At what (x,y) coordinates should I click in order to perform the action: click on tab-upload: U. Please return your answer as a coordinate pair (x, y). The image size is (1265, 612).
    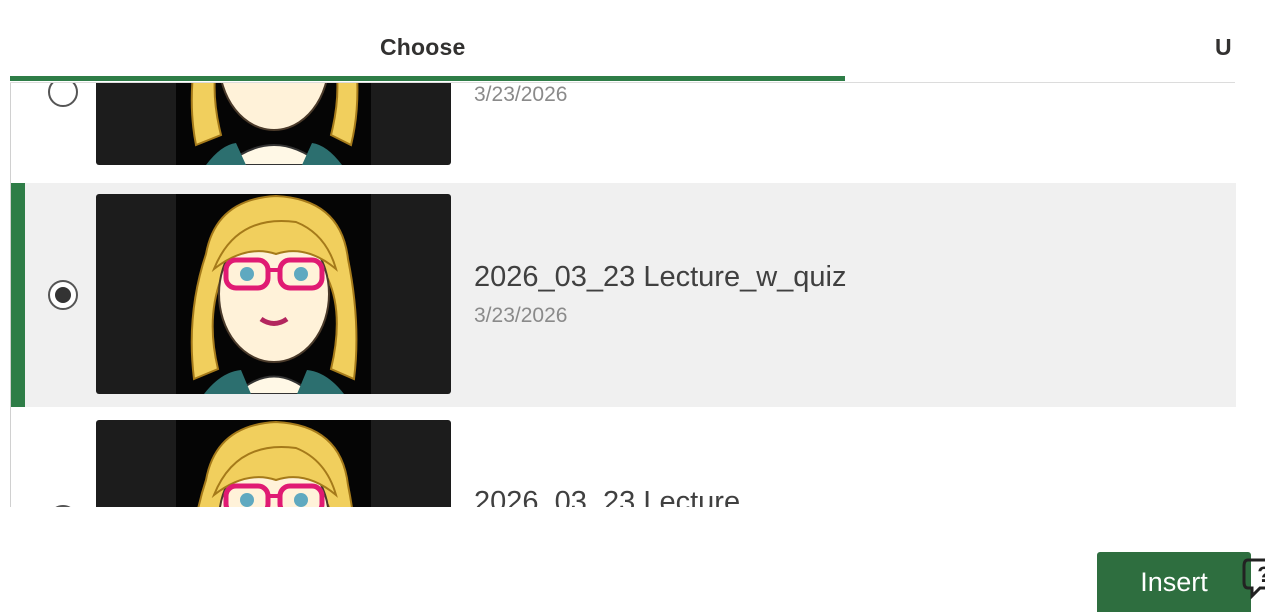
    Looking at the image, I should click on (1223, 47).